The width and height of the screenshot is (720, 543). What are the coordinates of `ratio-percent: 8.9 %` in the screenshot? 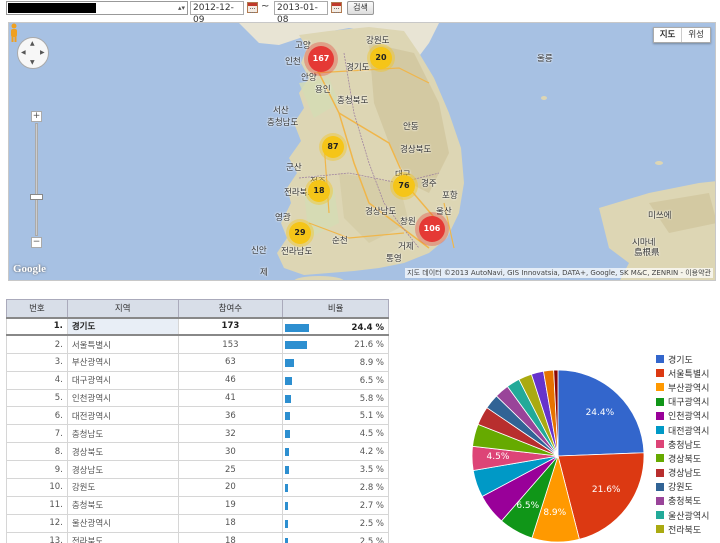 It's located at (371, 362).